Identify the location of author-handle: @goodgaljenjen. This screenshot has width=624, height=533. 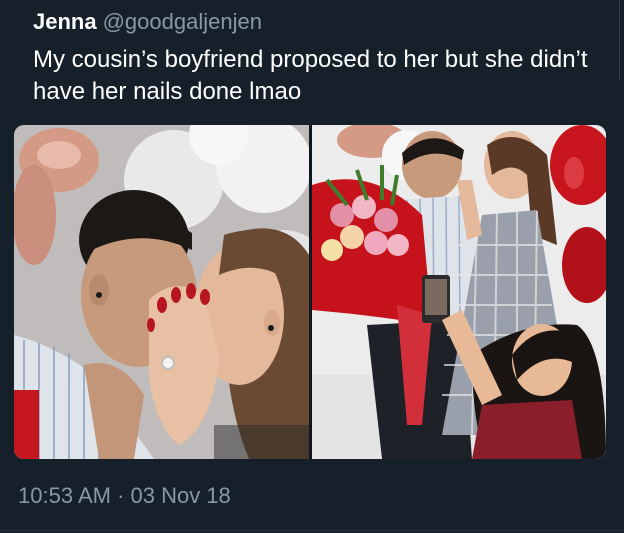
(182, 21).